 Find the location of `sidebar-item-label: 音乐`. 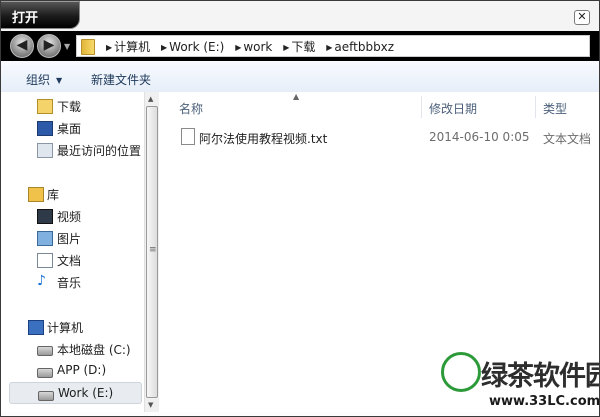

sidebar-item-label: 音乐 is located at coordinates (69, 283).